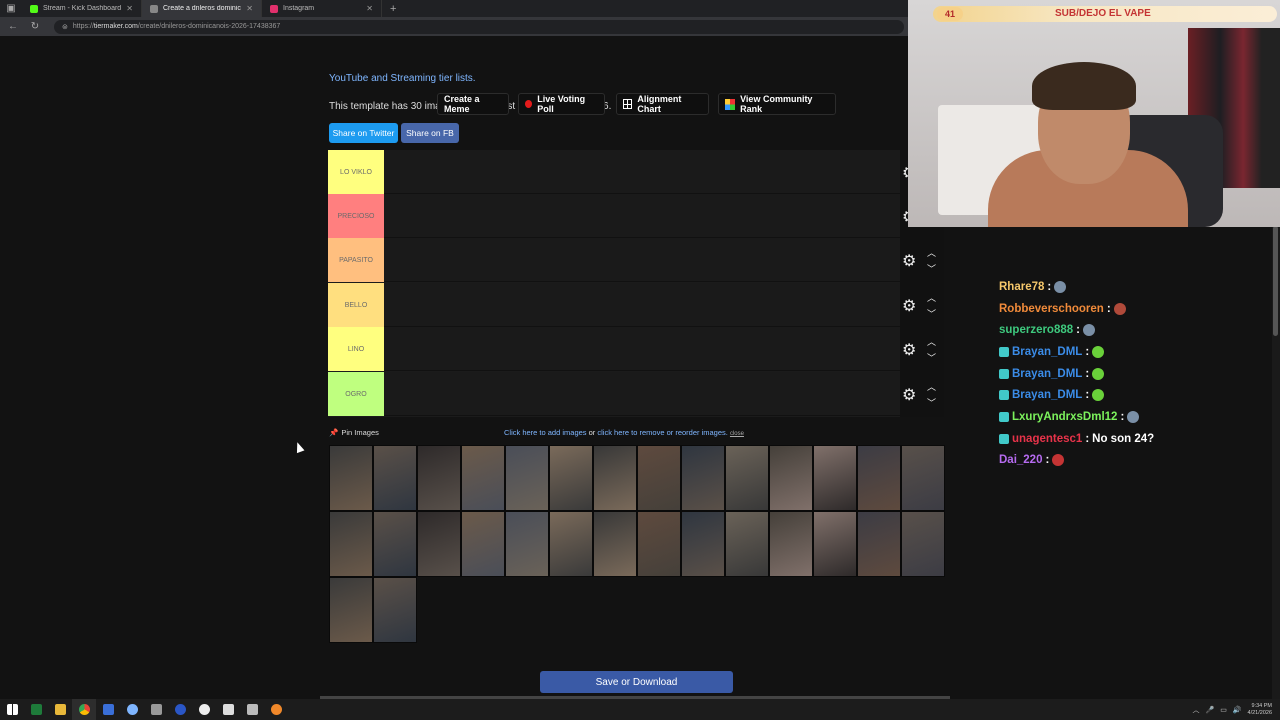 The width and height of the screenshot is (1280, 720). I want to click on scrollbar-thumb, so click(1275, 281).